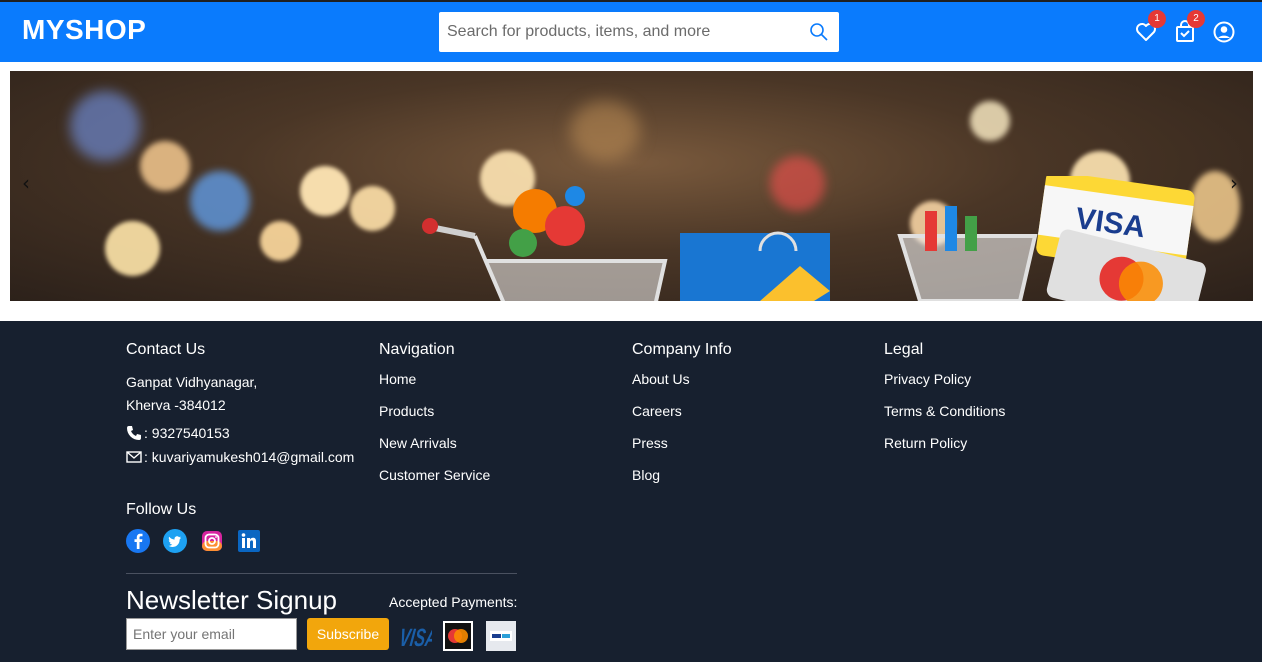 This screenshot has height=662, width=1262. Describe the element at coordinates (84, 30) in the screenshot. I see `brand-logo: MYSHOP` at that location.